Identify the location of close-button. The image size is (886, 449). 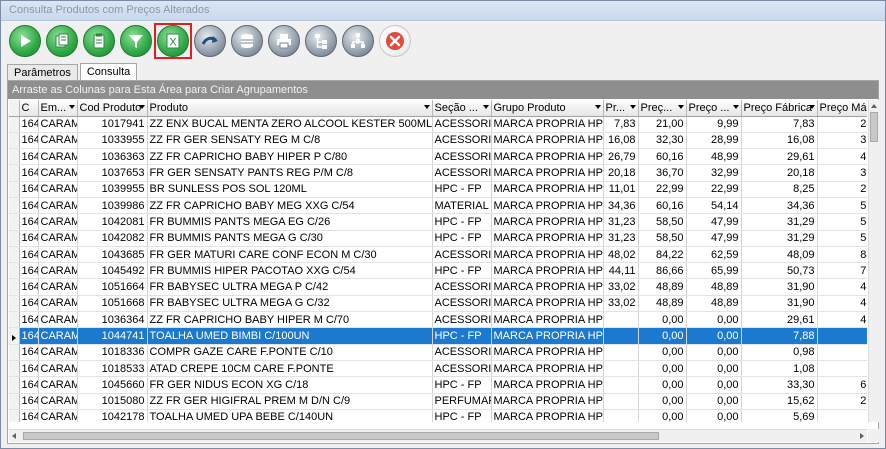
(395, 41).